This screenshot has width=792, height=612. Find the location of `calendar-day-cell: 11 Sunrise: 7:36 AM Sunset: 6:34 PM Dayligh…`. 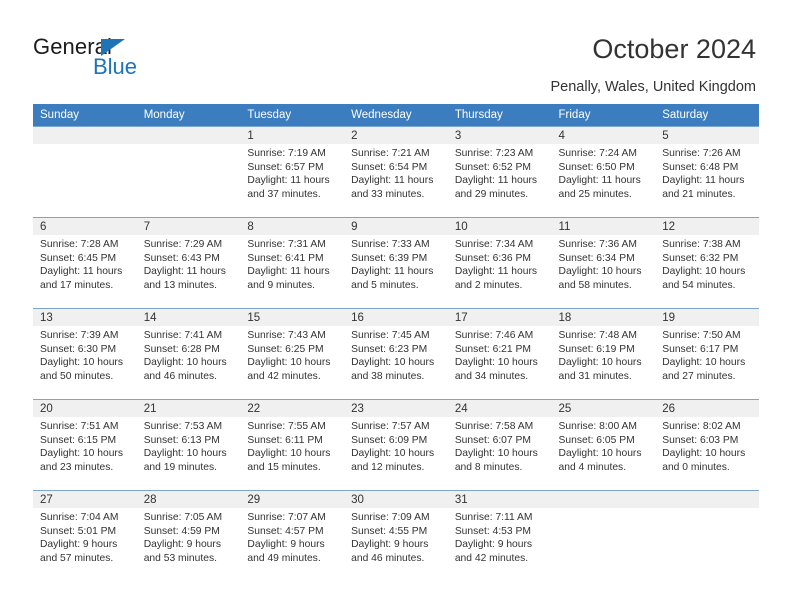

calendar-day-cell: 11 Sunrise: 7:36 AM Sunset: 6:34 PM Dayligh… is located at coordinates (603, 263).